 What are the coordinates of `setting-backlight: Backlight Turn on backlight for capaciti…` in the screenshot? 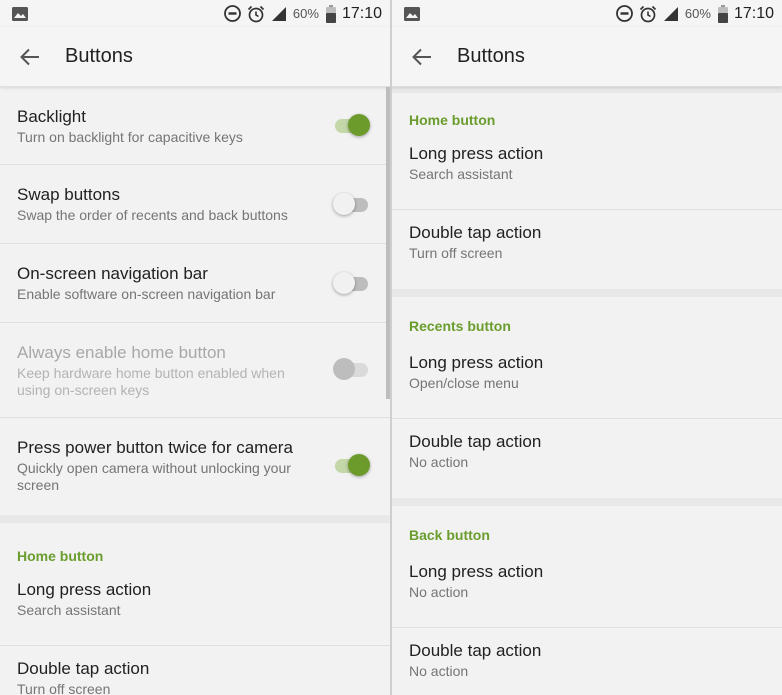 It's located at (195, 126).